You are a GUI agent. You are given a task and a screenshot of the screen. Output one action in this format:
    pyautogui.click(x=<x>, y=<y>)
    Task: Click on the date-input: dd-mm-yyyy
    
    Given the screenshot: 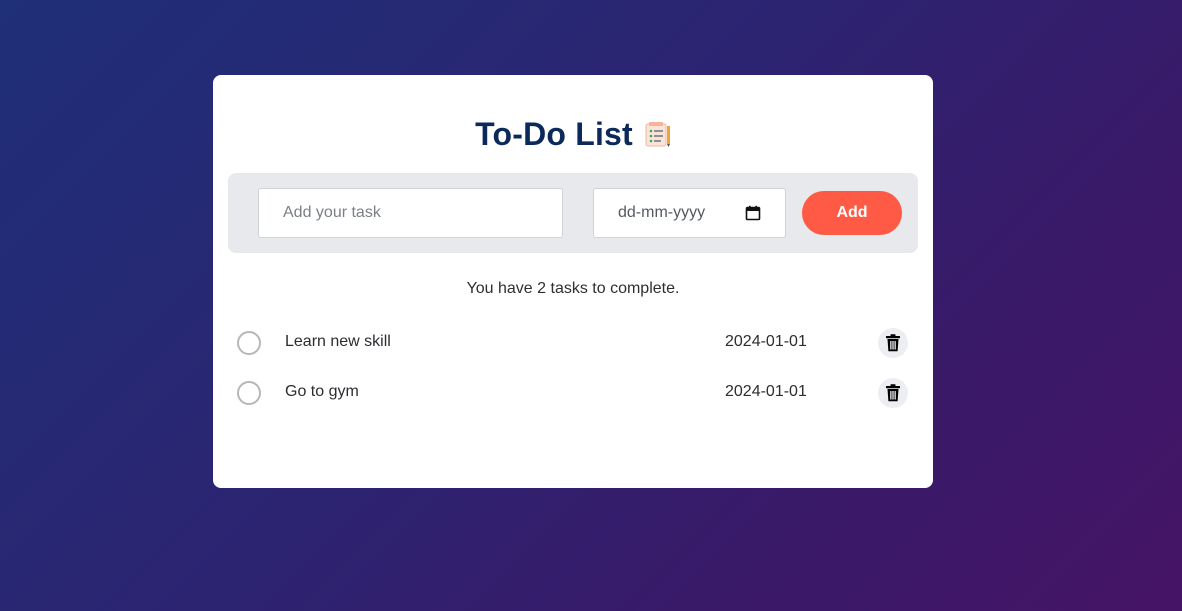 What is the action you would take?
    pyautogui.click(x=689, y=213)
    